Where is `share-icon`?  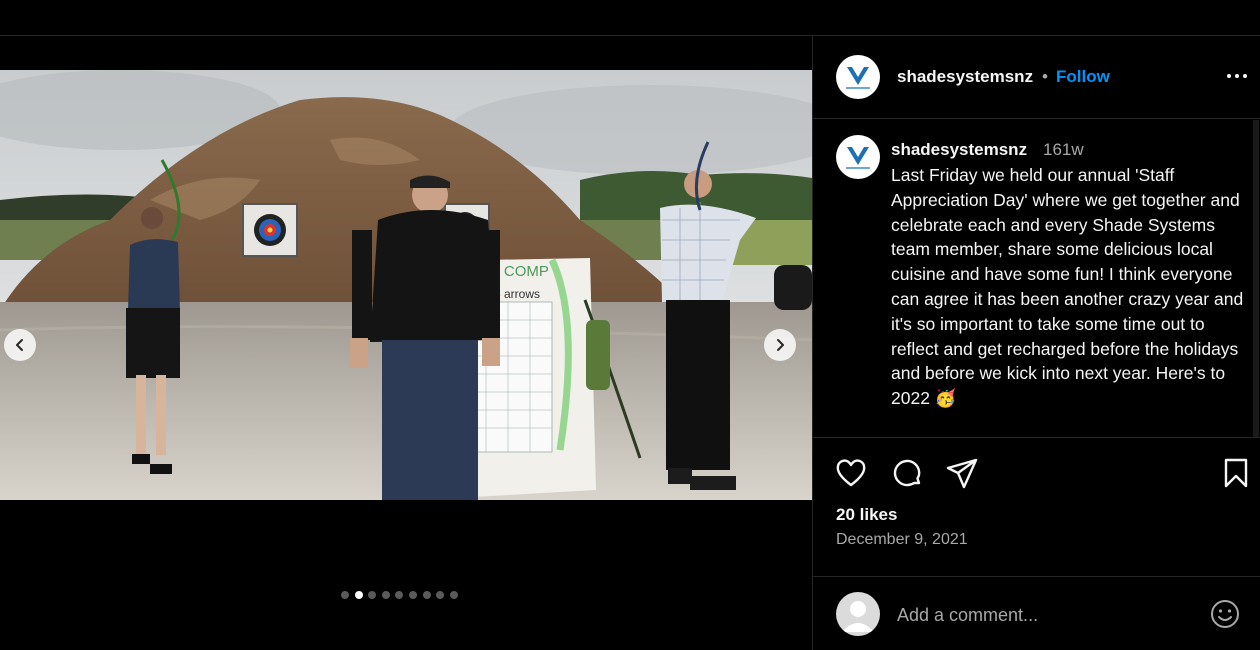 share-icon is located at coordinates (962, 473).